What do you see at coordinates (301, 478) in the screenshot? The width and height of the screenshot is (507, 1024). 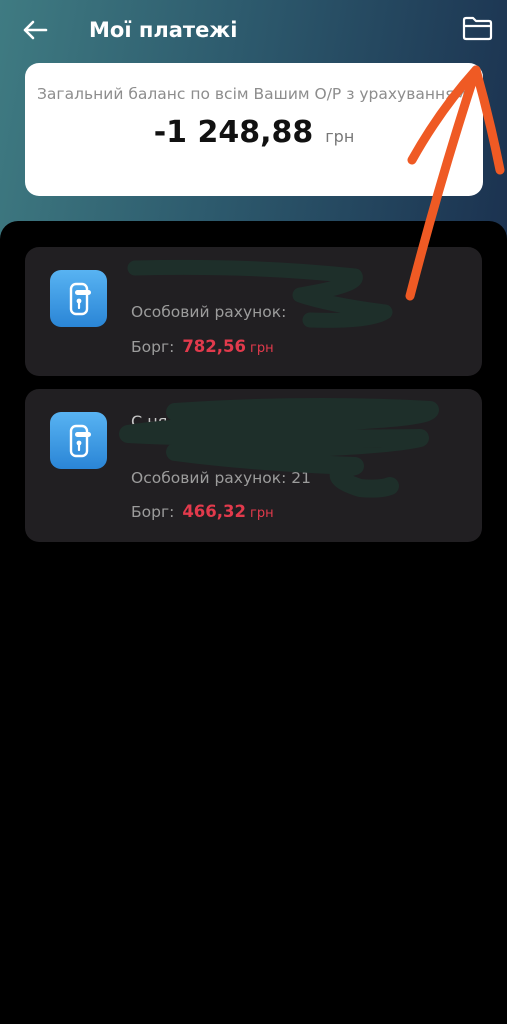 I see `account-number: 21` at bounding box center [301, 478].